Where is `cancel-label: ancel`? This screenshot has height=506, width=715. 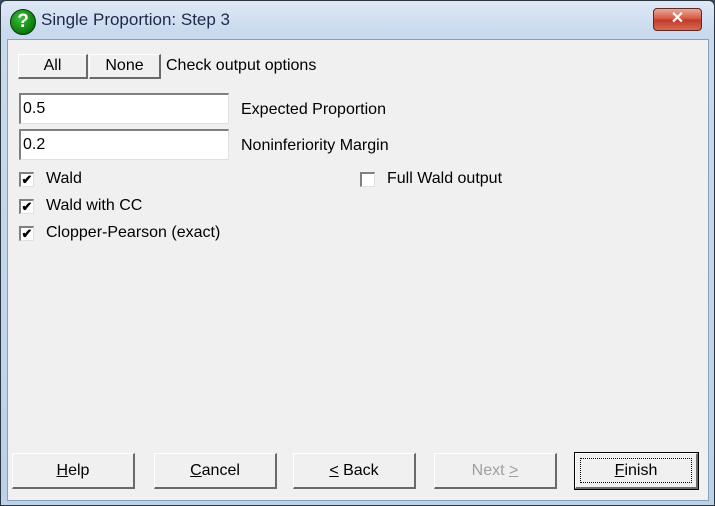 cancel-label: ancel is located at coordinates (220, 470).